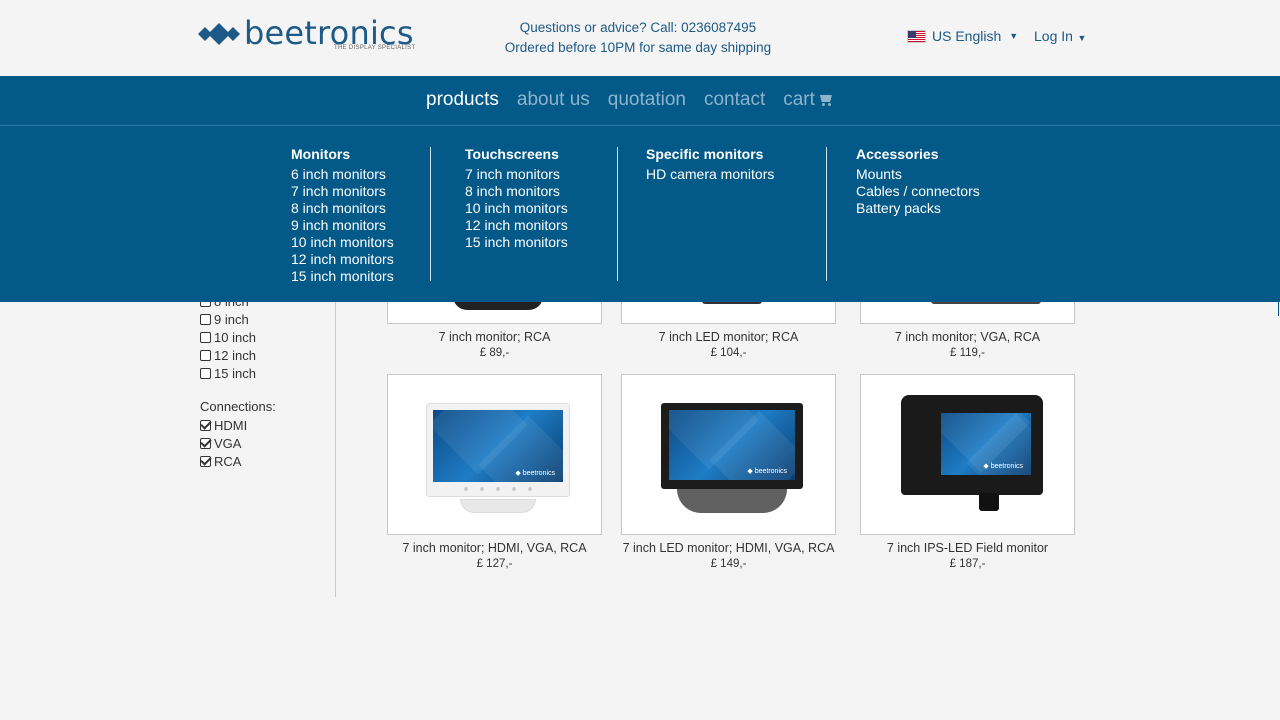 The image size is (1280, 720). What do you see at coordinates (967, 36) in the screenshot?
I see `language-label: US English` at bounding box center [967, 36].